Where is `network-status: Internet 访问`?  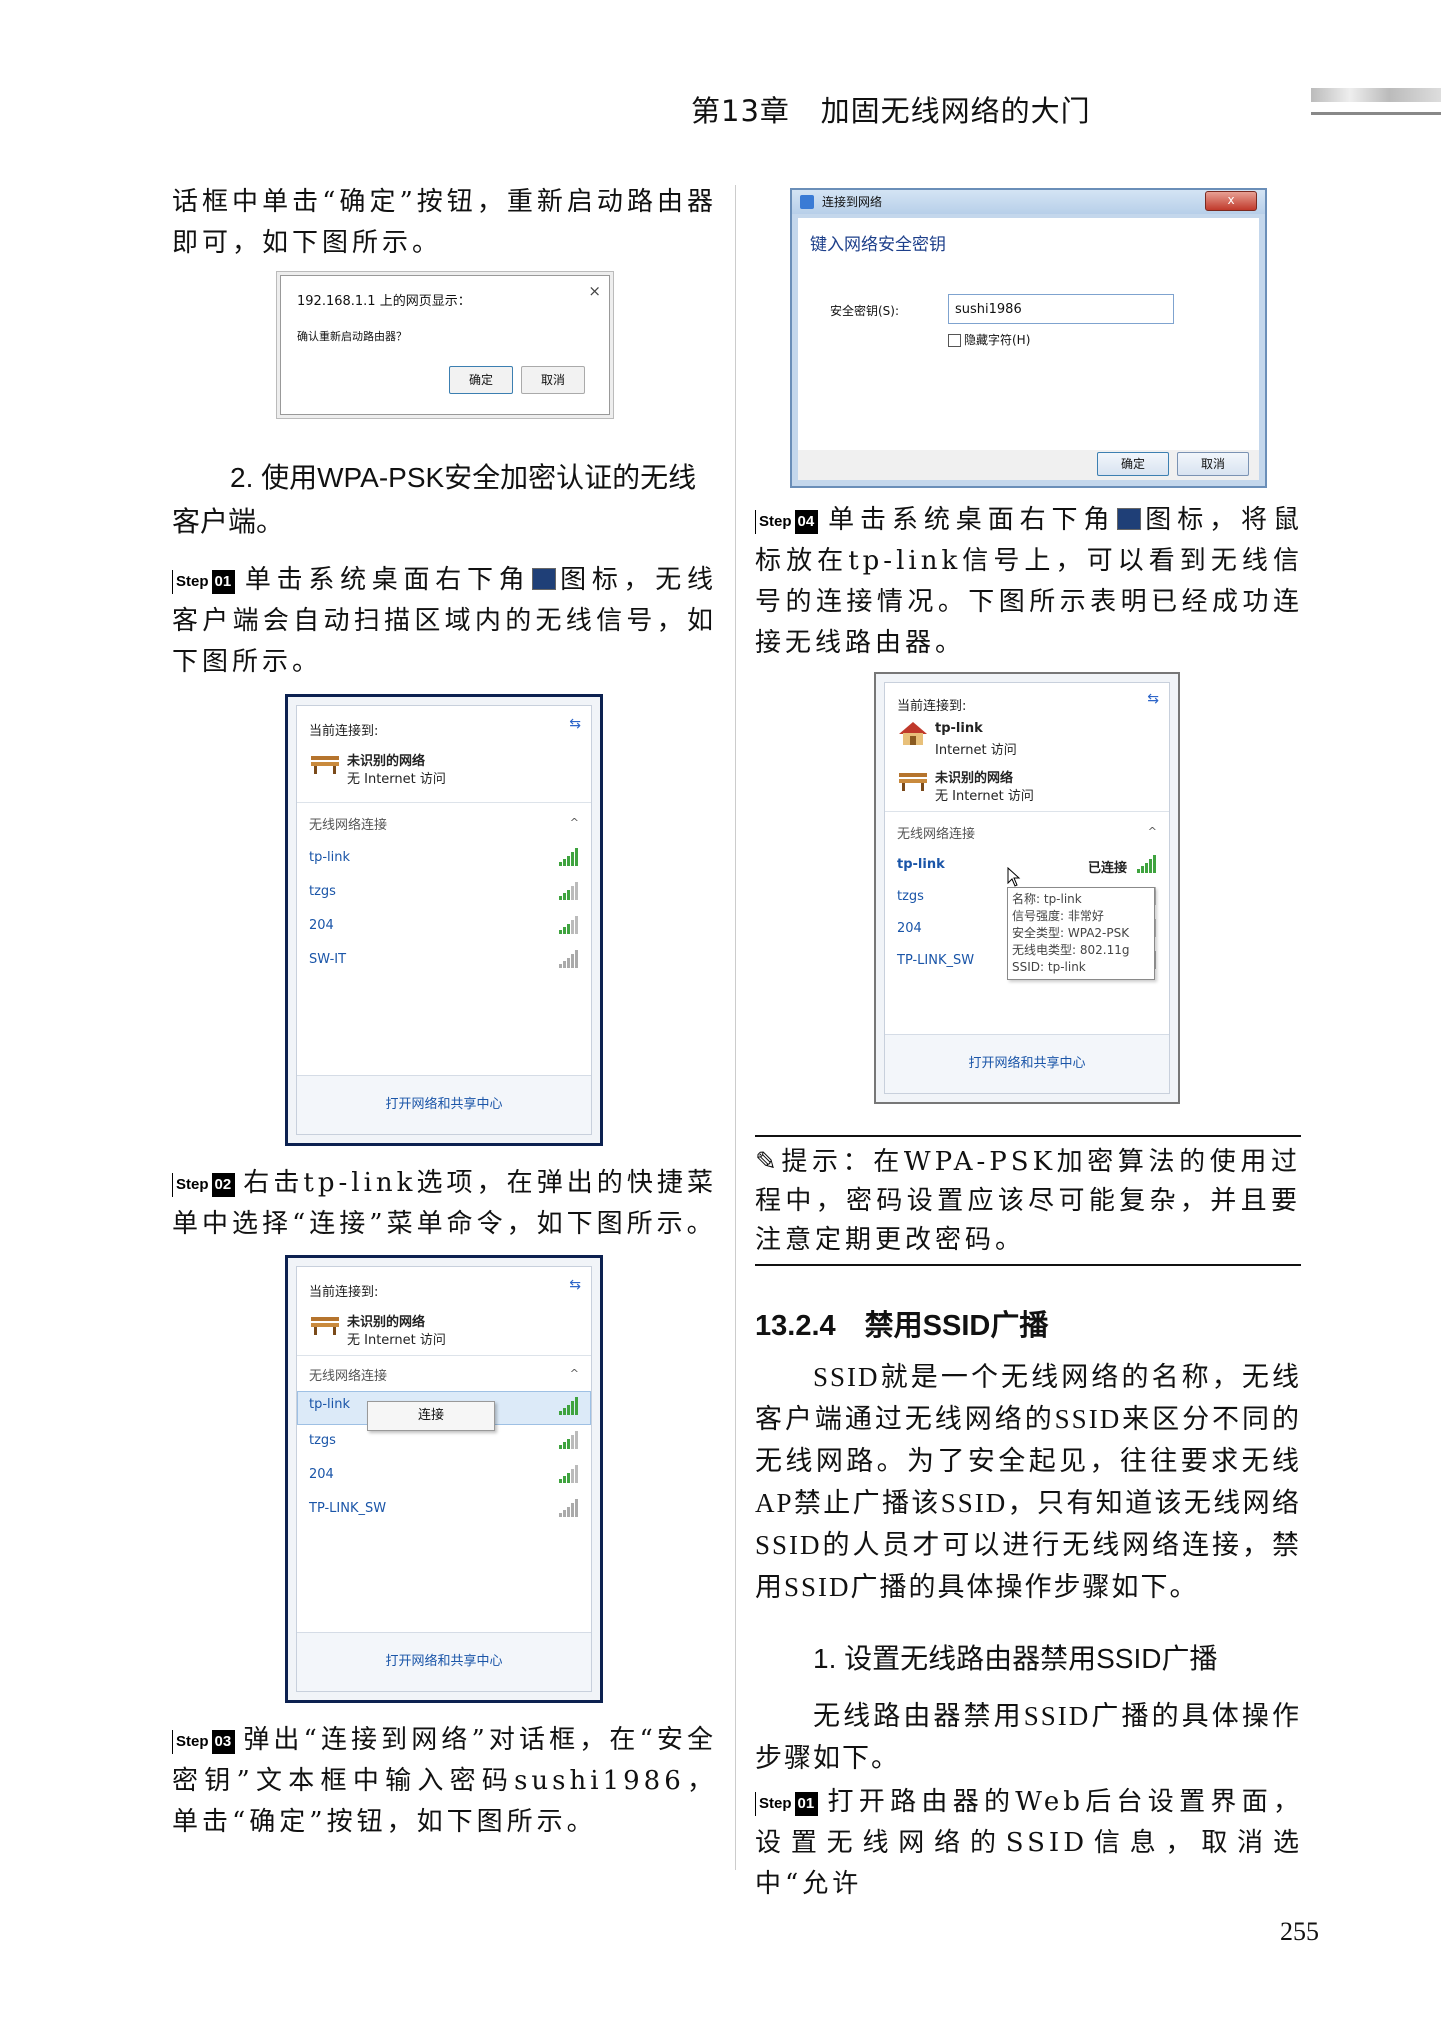
network-status: Internet 访问 is located at coordinates (976, 750).